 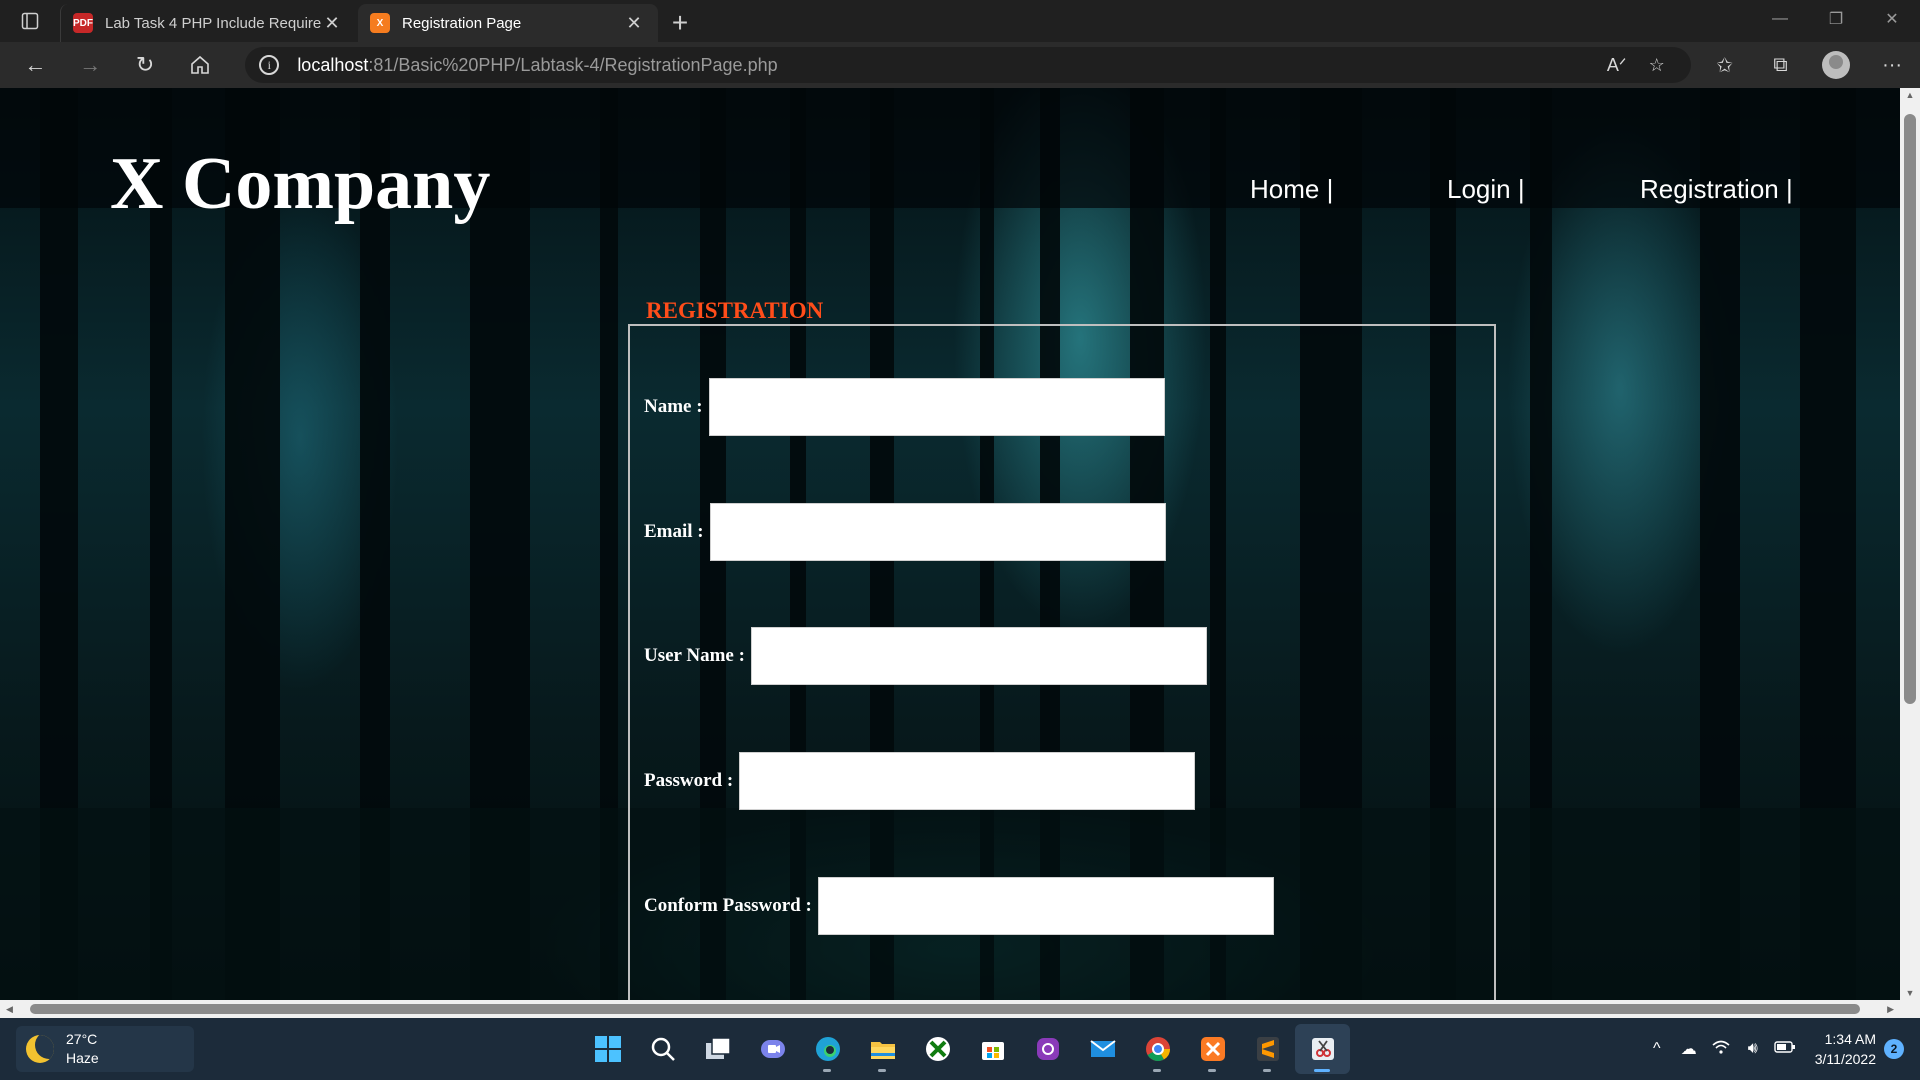 I want to click on microsoft-store-button, so click(x=992, y=1049).